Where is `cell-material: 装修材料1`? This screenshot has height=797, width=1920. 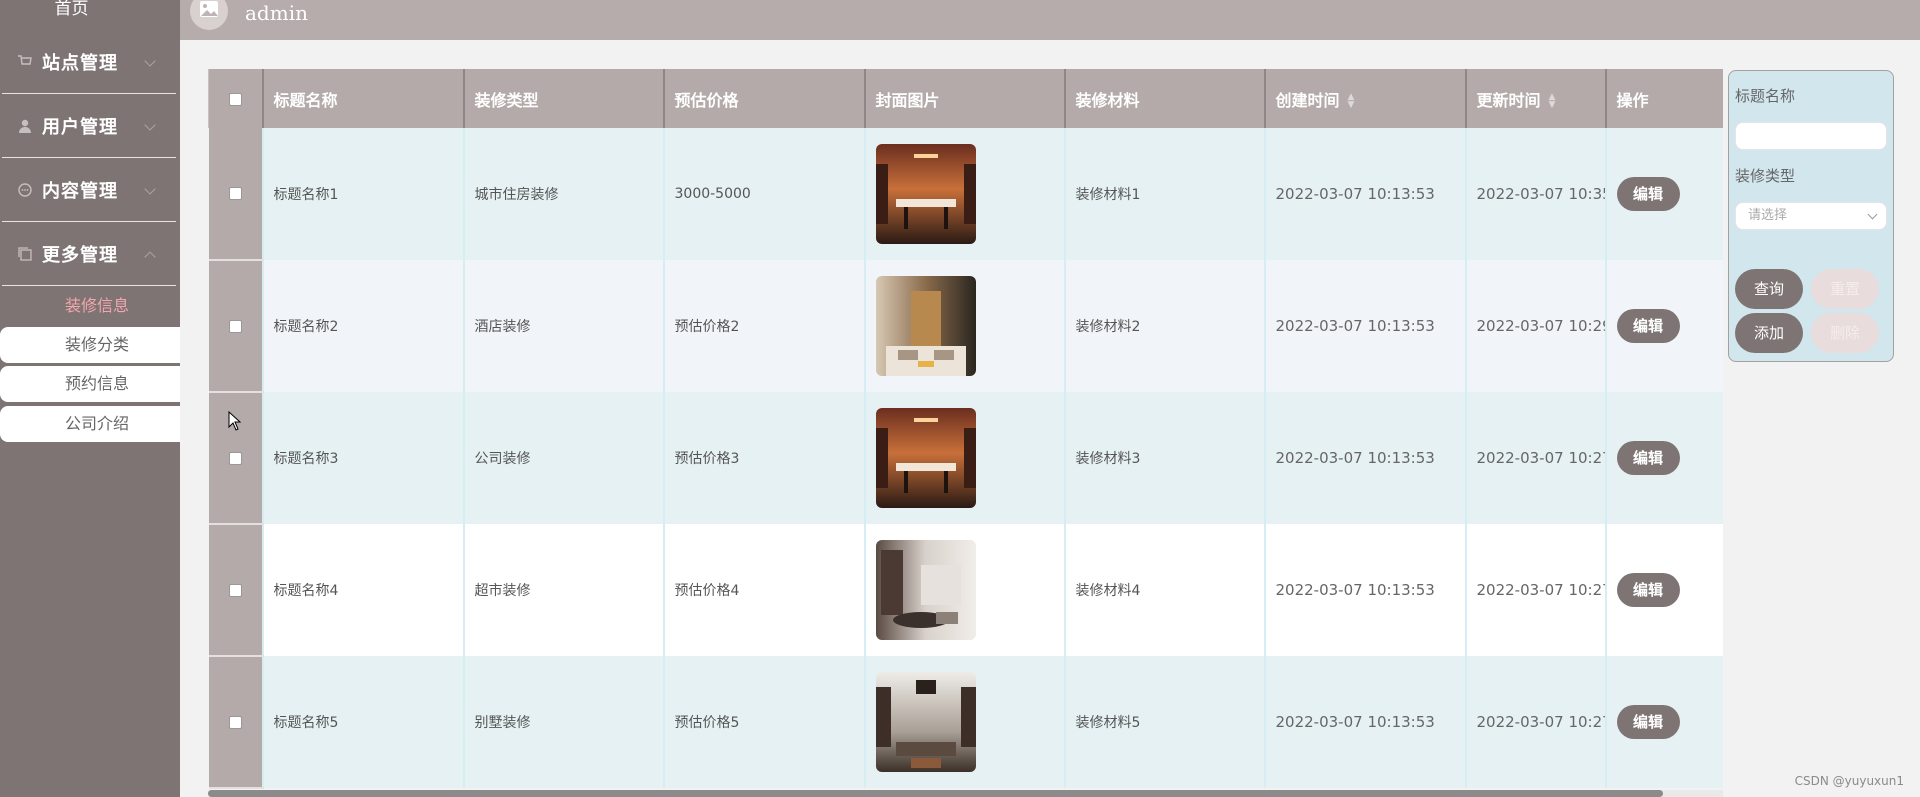 cell-material: 装修材料1 is located at coordinates (1164, 194).